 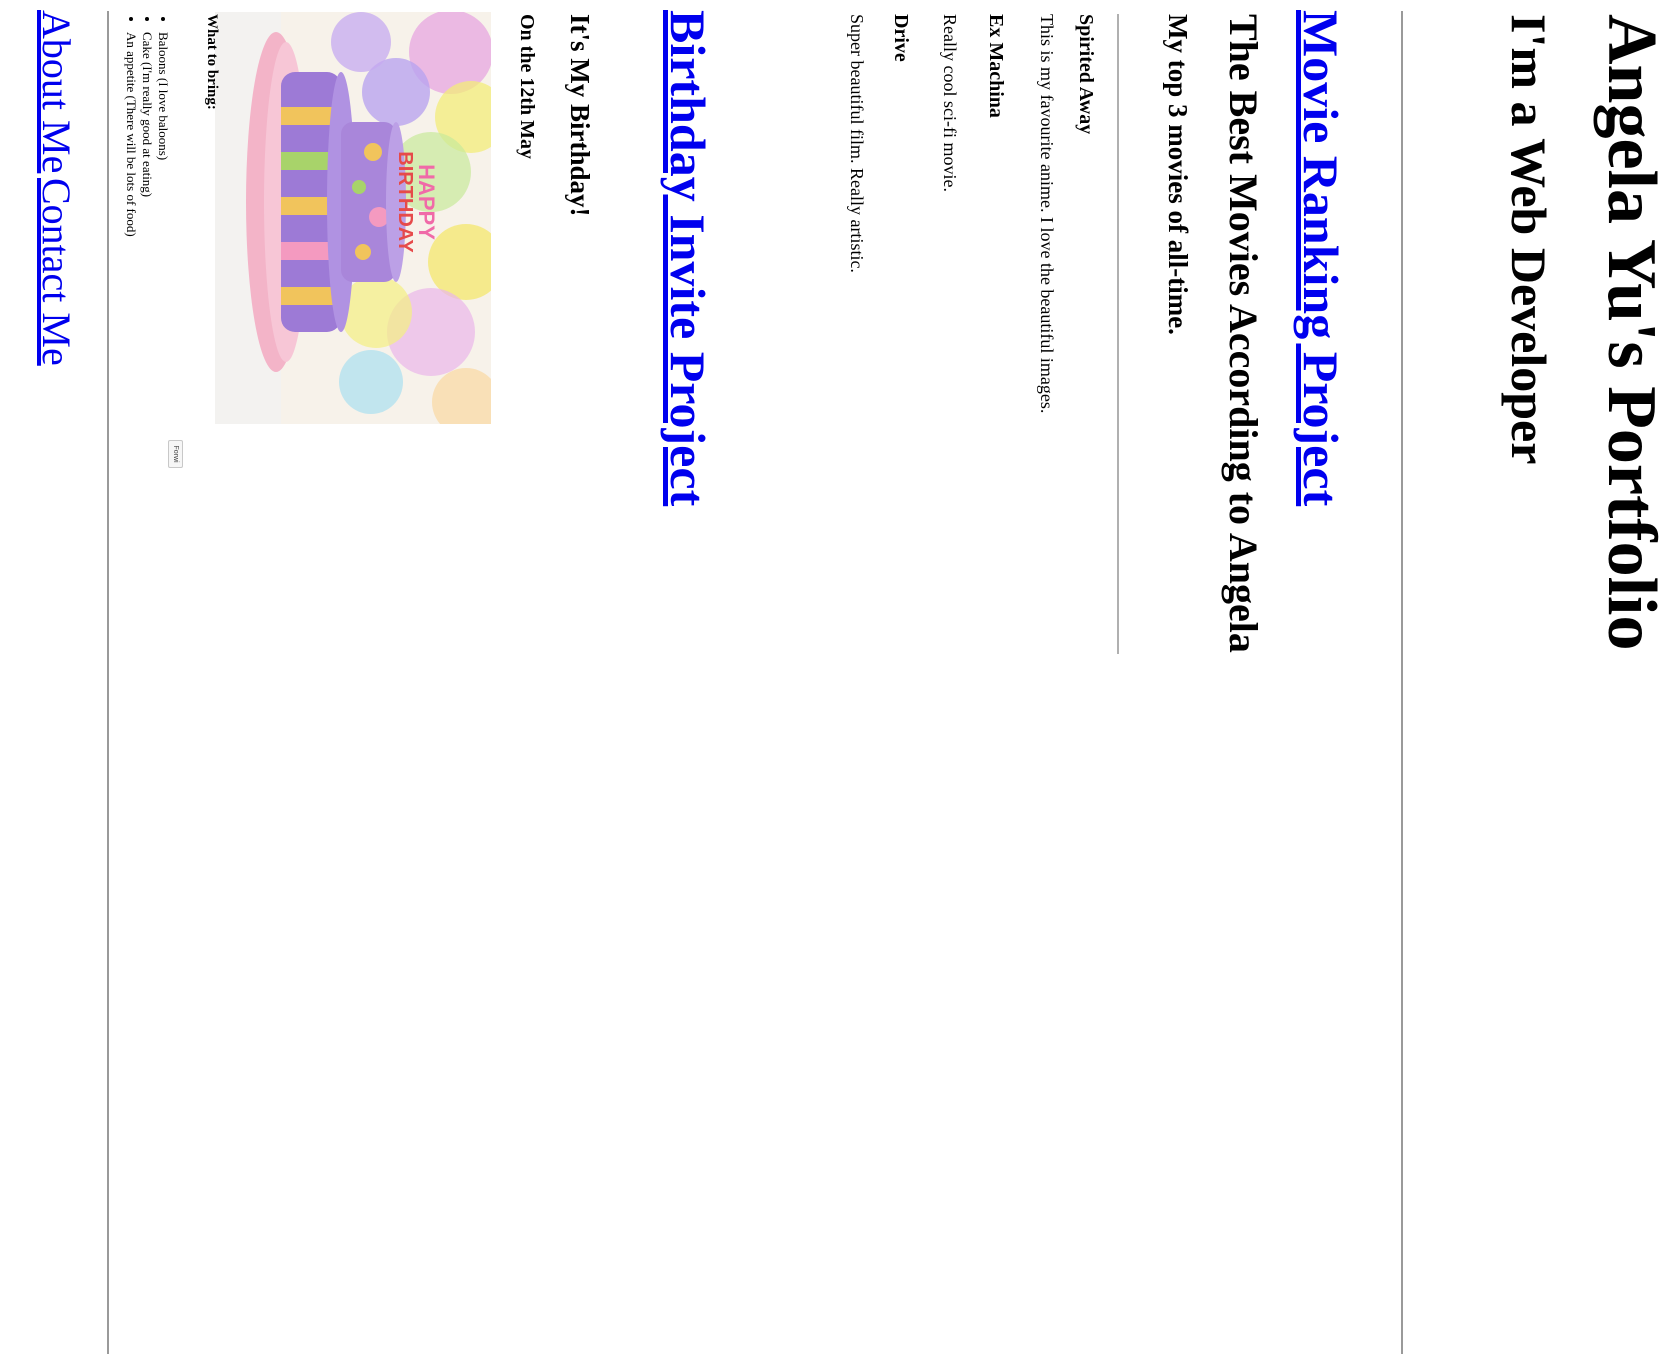 I want to click on movie-description: Really cool sci-fi movie., so click(x=950, y=103).